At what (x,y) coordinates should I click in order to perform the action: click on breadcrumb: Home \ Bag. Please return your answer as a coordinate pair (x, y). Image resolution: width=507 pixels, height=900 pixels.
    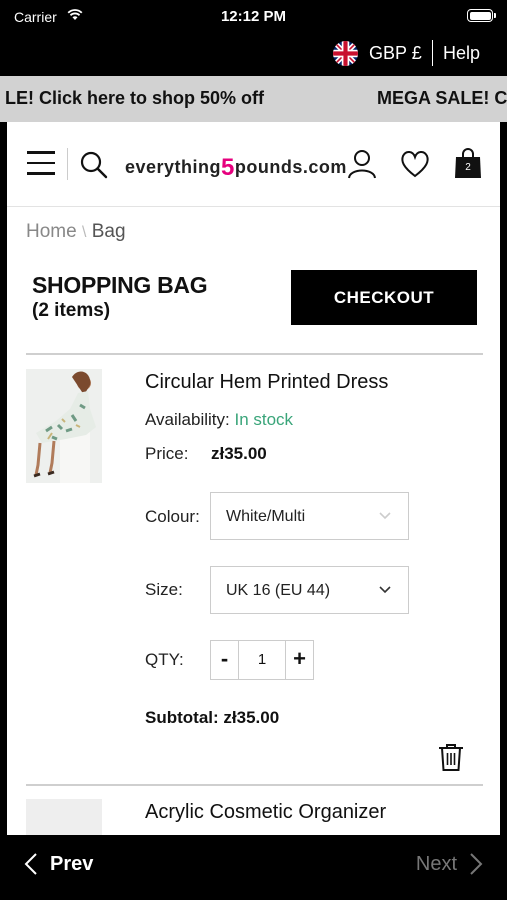
    Looking at the image, I should click on (76, 232).